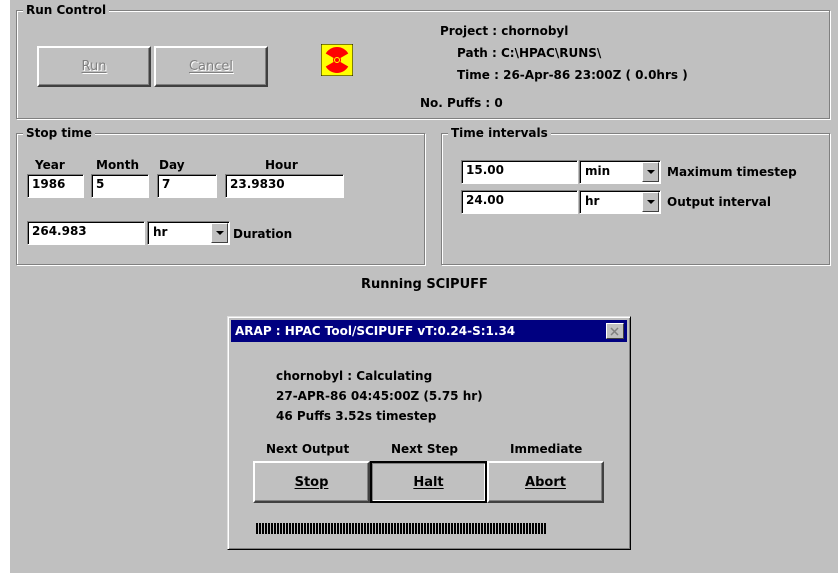  What do you see at coordinates (424, 284) in the screenshot?
I see `run-status-text: Running SCIPUFF` at bounding box center [424, 284].